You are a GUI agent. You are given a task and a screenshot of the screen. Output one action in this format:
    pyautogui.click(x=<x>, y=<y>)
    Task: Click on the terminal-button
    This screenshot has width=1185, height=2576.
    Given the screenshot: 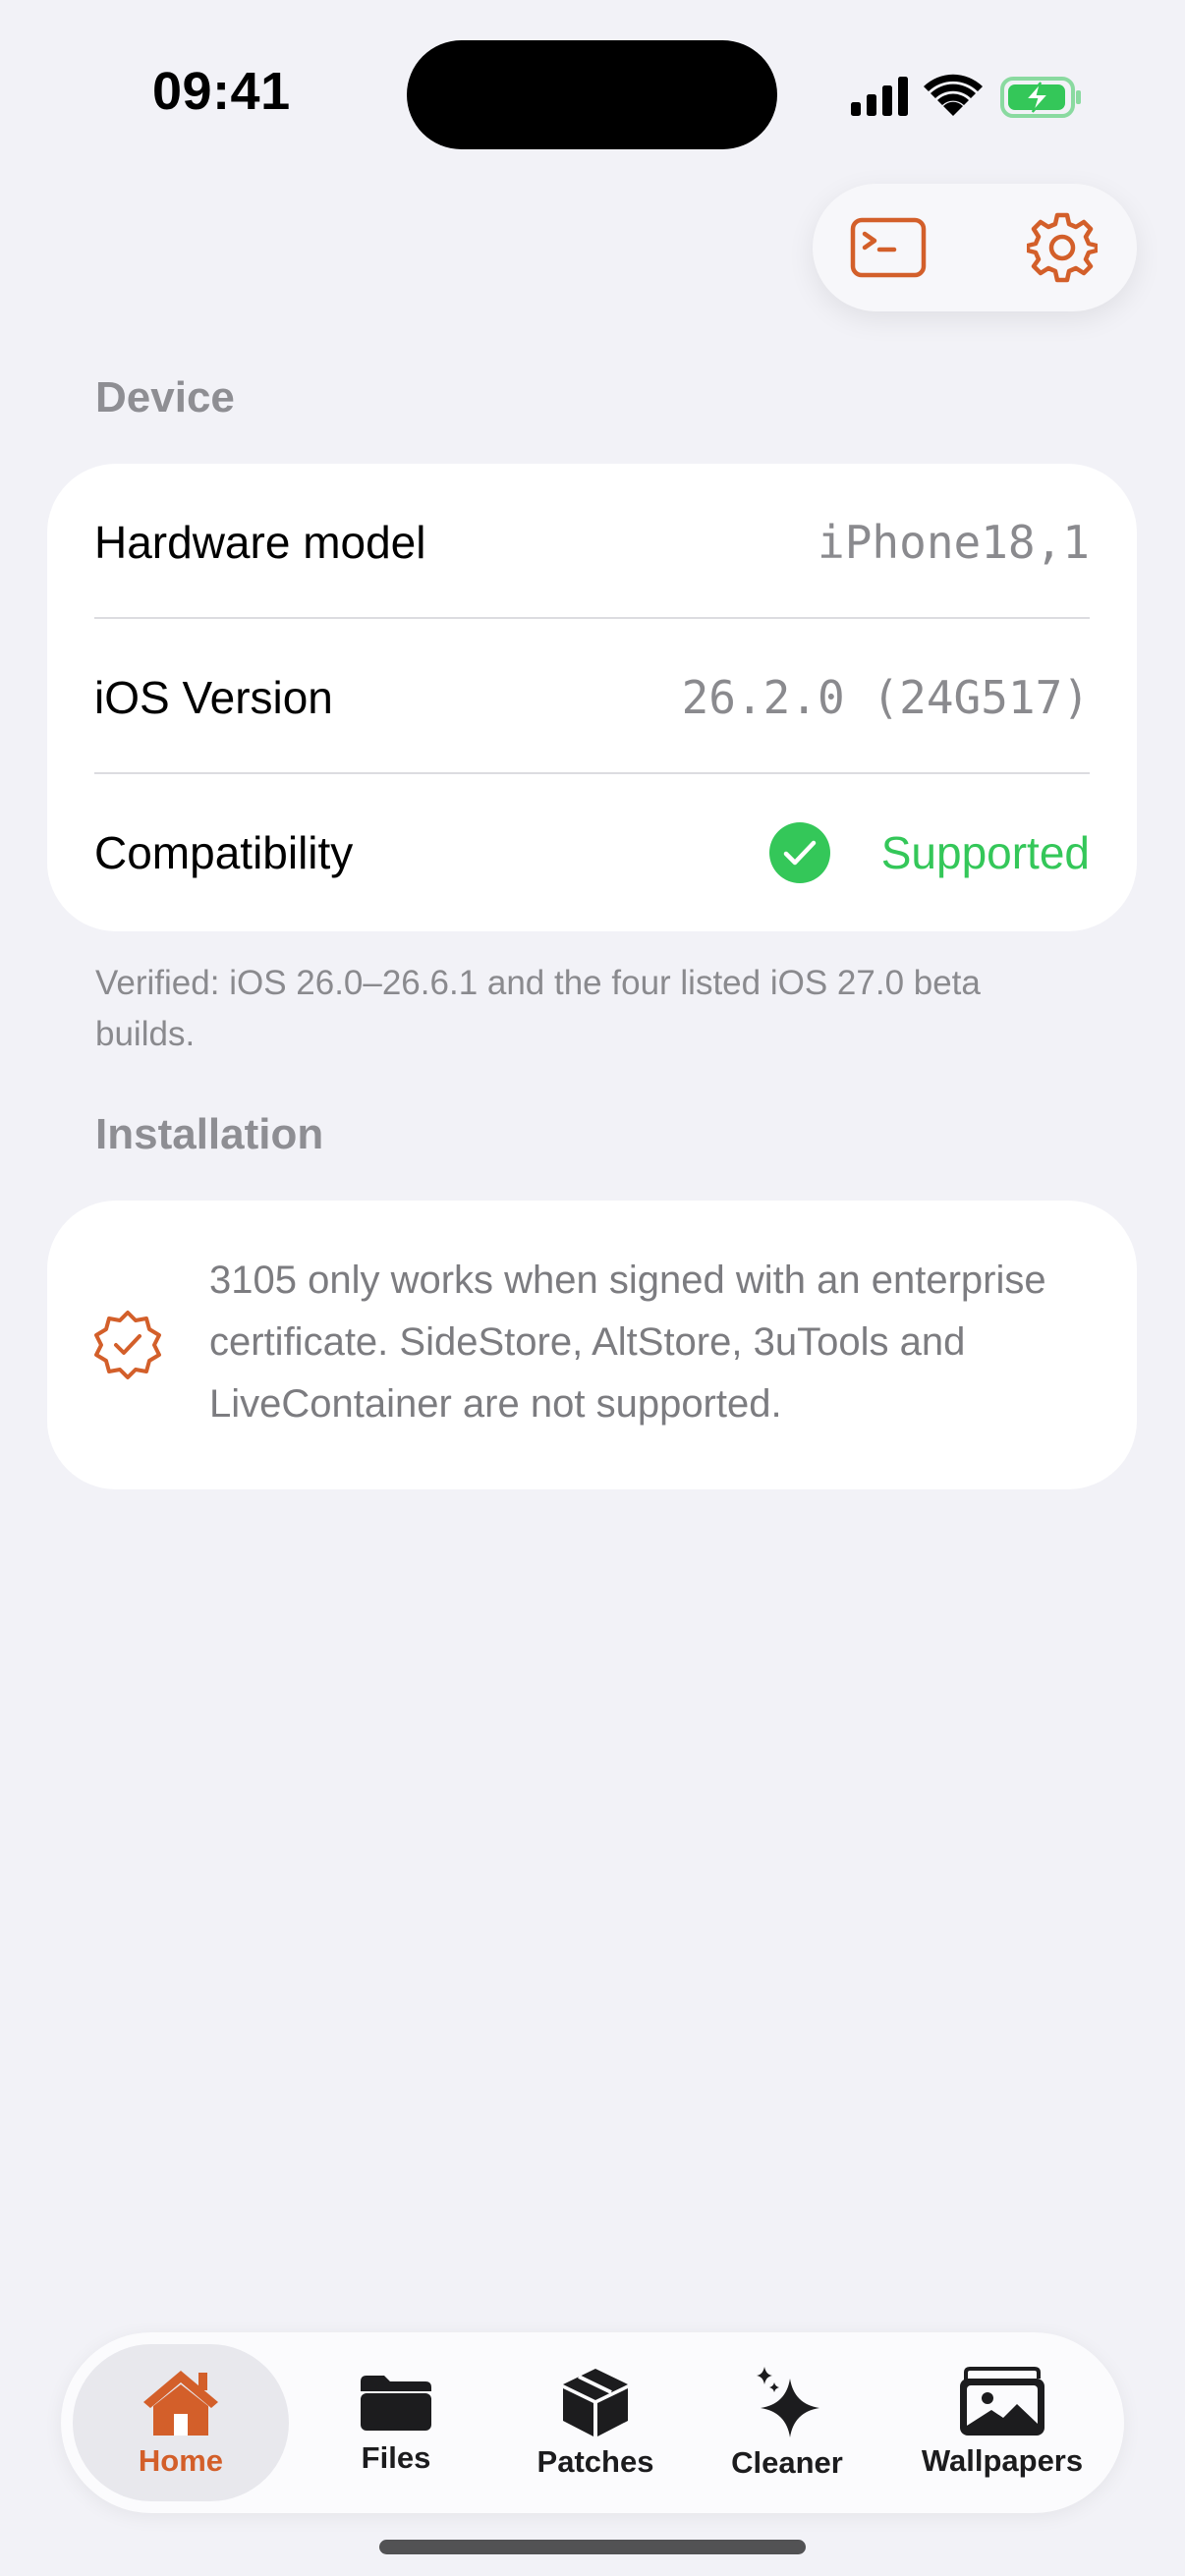 What is the action you would take?
    pyautogui.click(x=889, y=247)
    